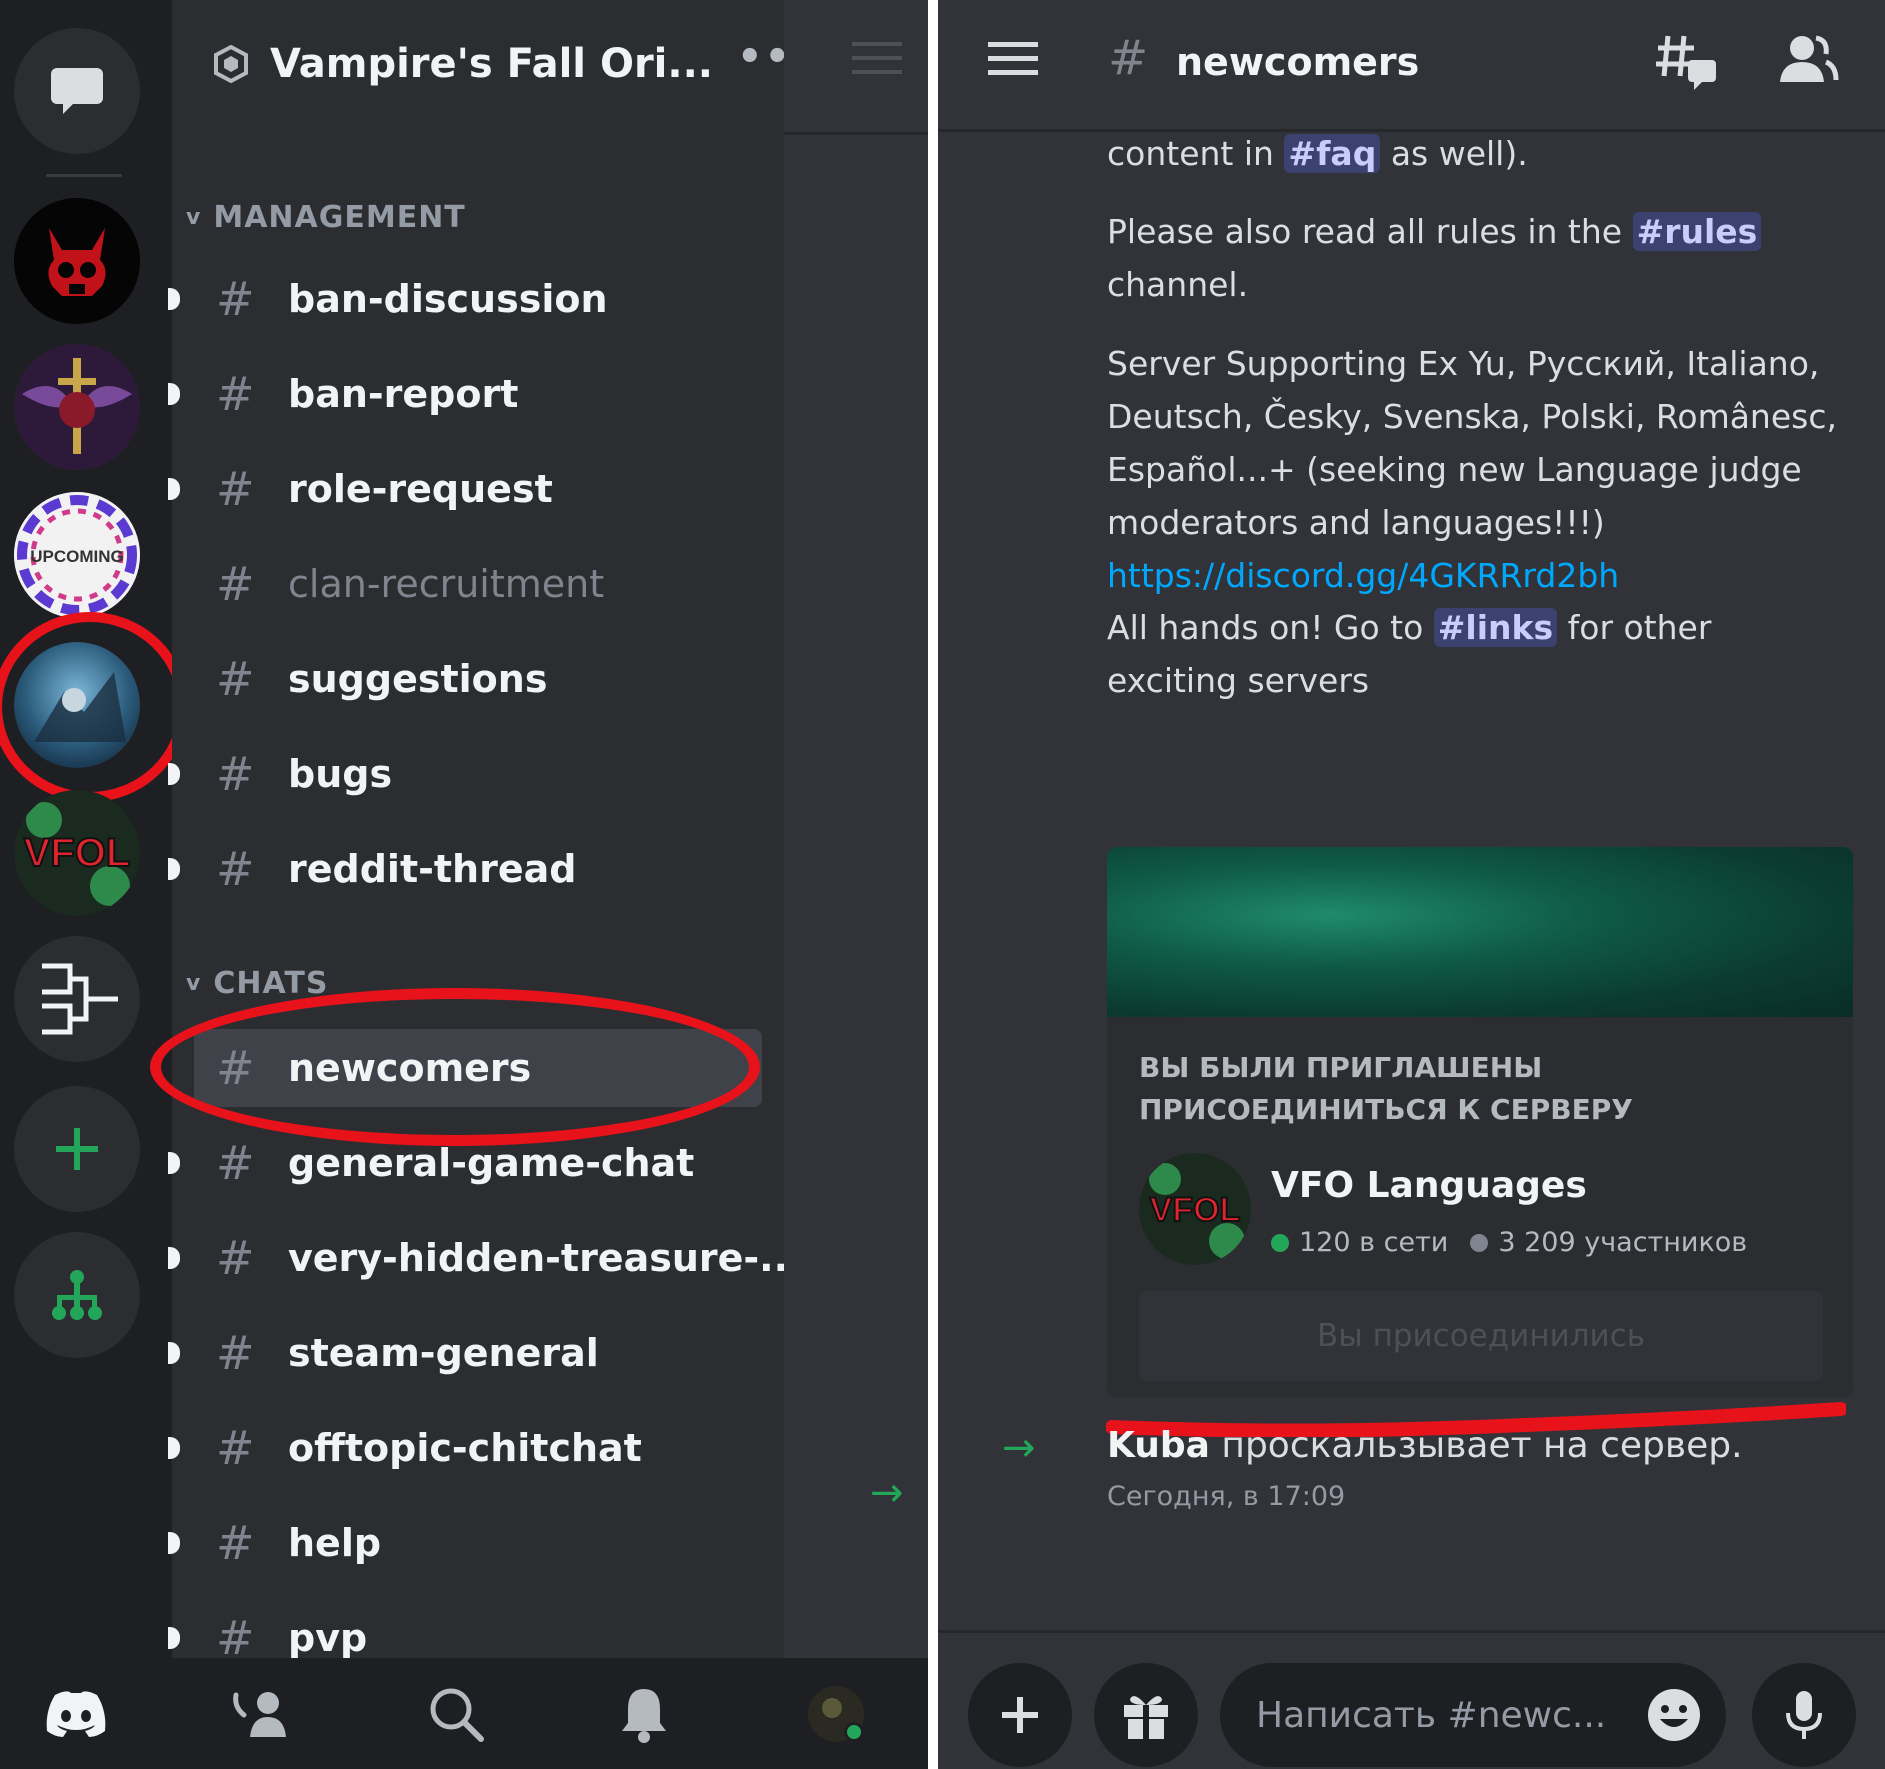 This screenshot has height=1769, width=1885. I want to click on server-brackets, so click(77, 999).